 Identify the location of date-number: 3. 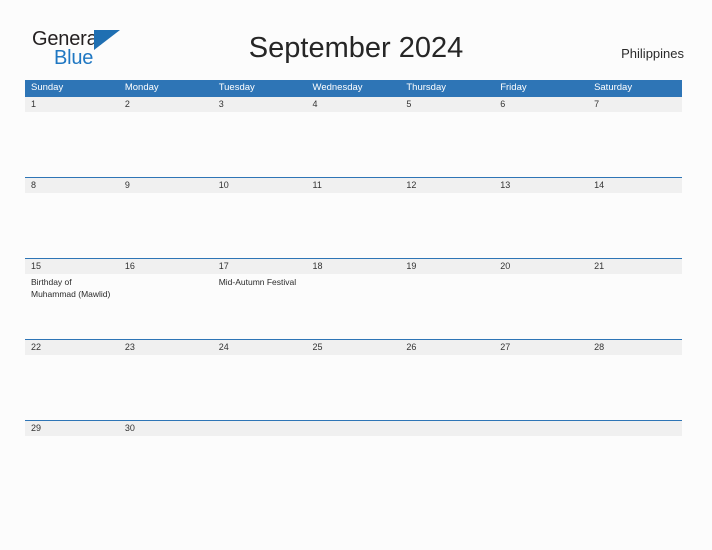
(260, 104).